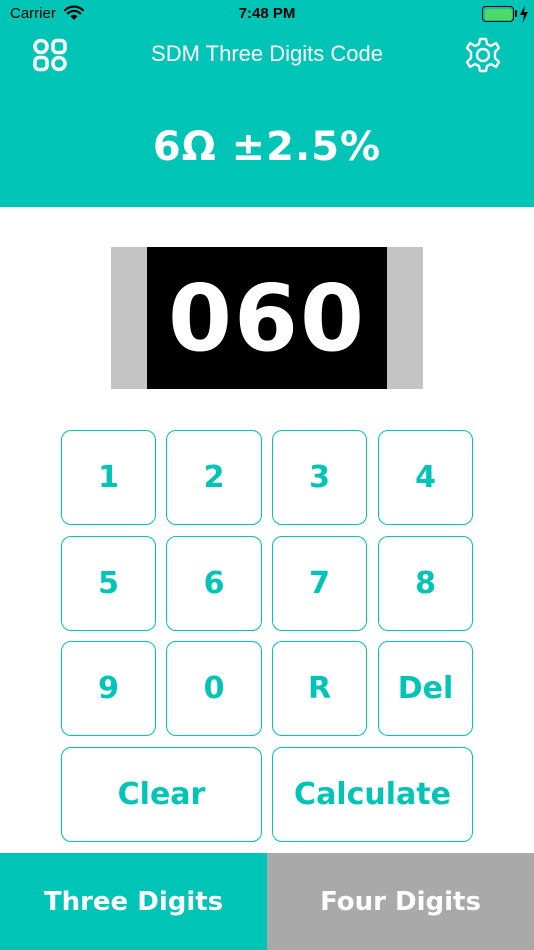 This screenshot has width=534, height=950. Describe the element at coordinates (425, 477) in the screenshot. I see `key-4: 4` at that location.